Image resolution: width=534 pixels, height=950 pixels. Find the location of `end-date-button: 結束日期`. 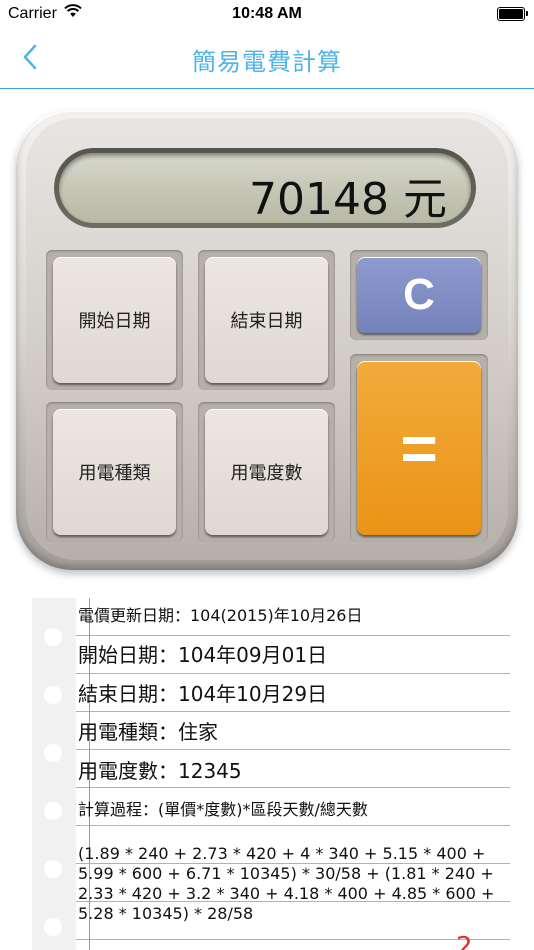

end-date-button: 結束日期 is located at coordinates (266, 320).